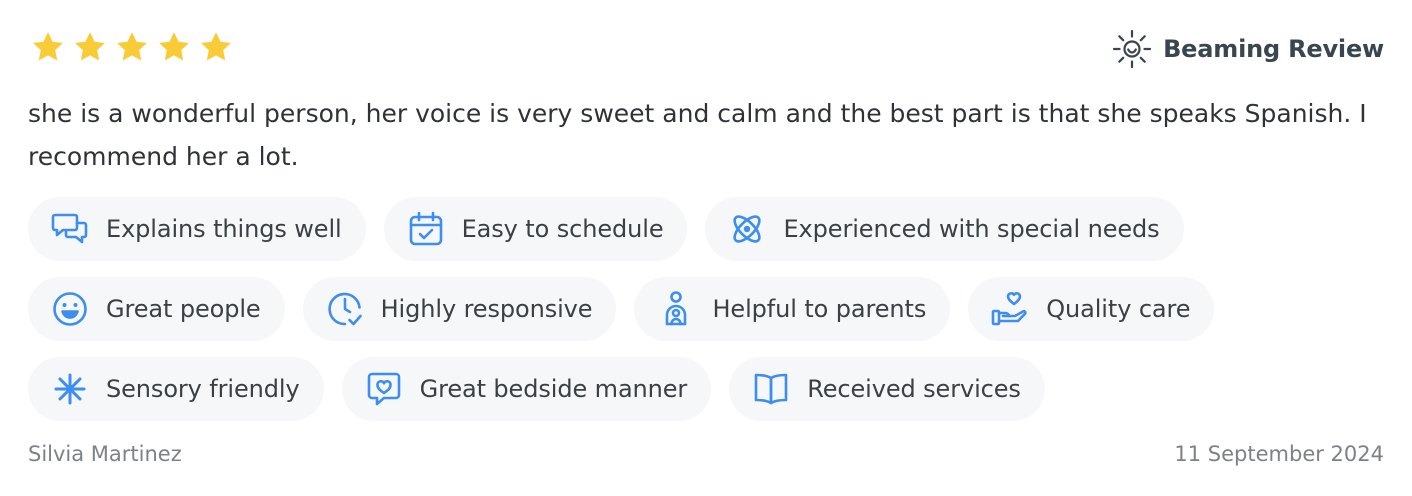 Image resolution: width=1412 pixels, height=496 pixels. I want to click on tag-experienced-with-special-needs: Experienced with special needs, so click(944, 229).